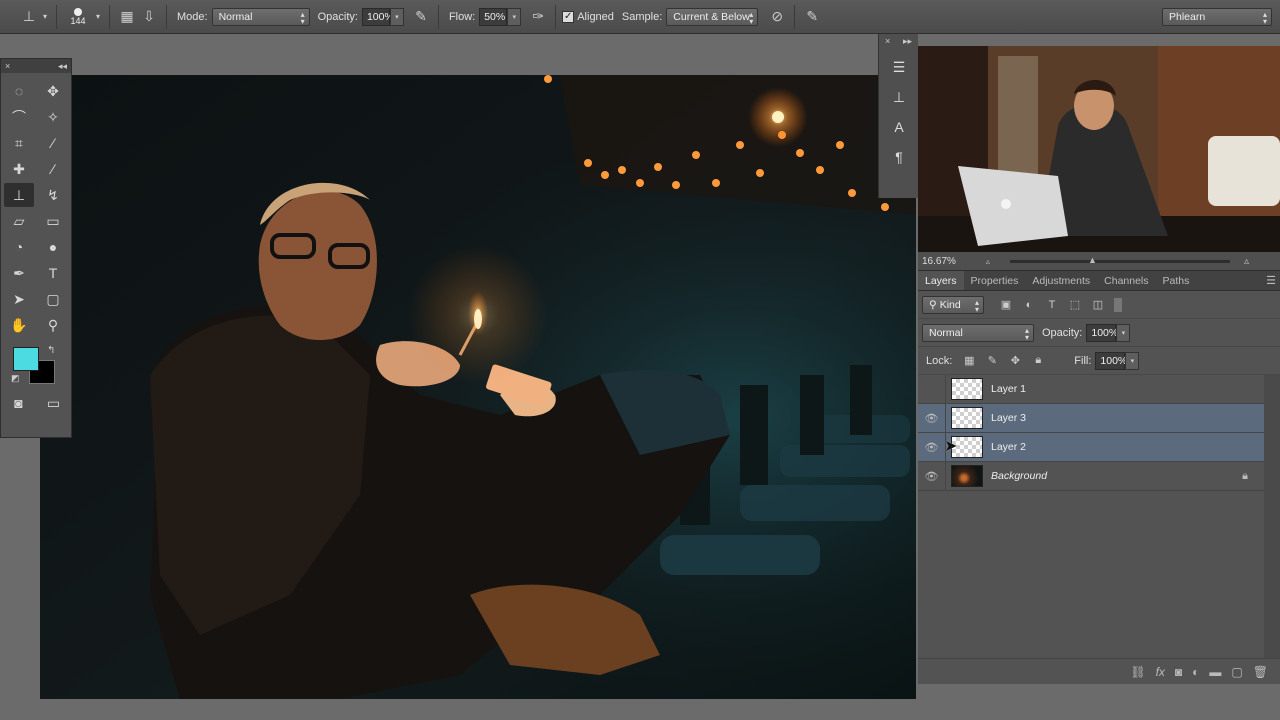  What do you see at coordinates (1102, 332) in the screenshot?
I see `layer-opacity-input: 100%` at bounding box center [1102, 332].